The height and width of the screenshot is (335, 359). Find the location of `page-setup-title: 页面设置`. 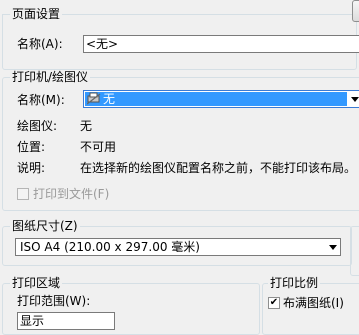

page-setup-title: 页面设置 is located at coordinates (36, 14).